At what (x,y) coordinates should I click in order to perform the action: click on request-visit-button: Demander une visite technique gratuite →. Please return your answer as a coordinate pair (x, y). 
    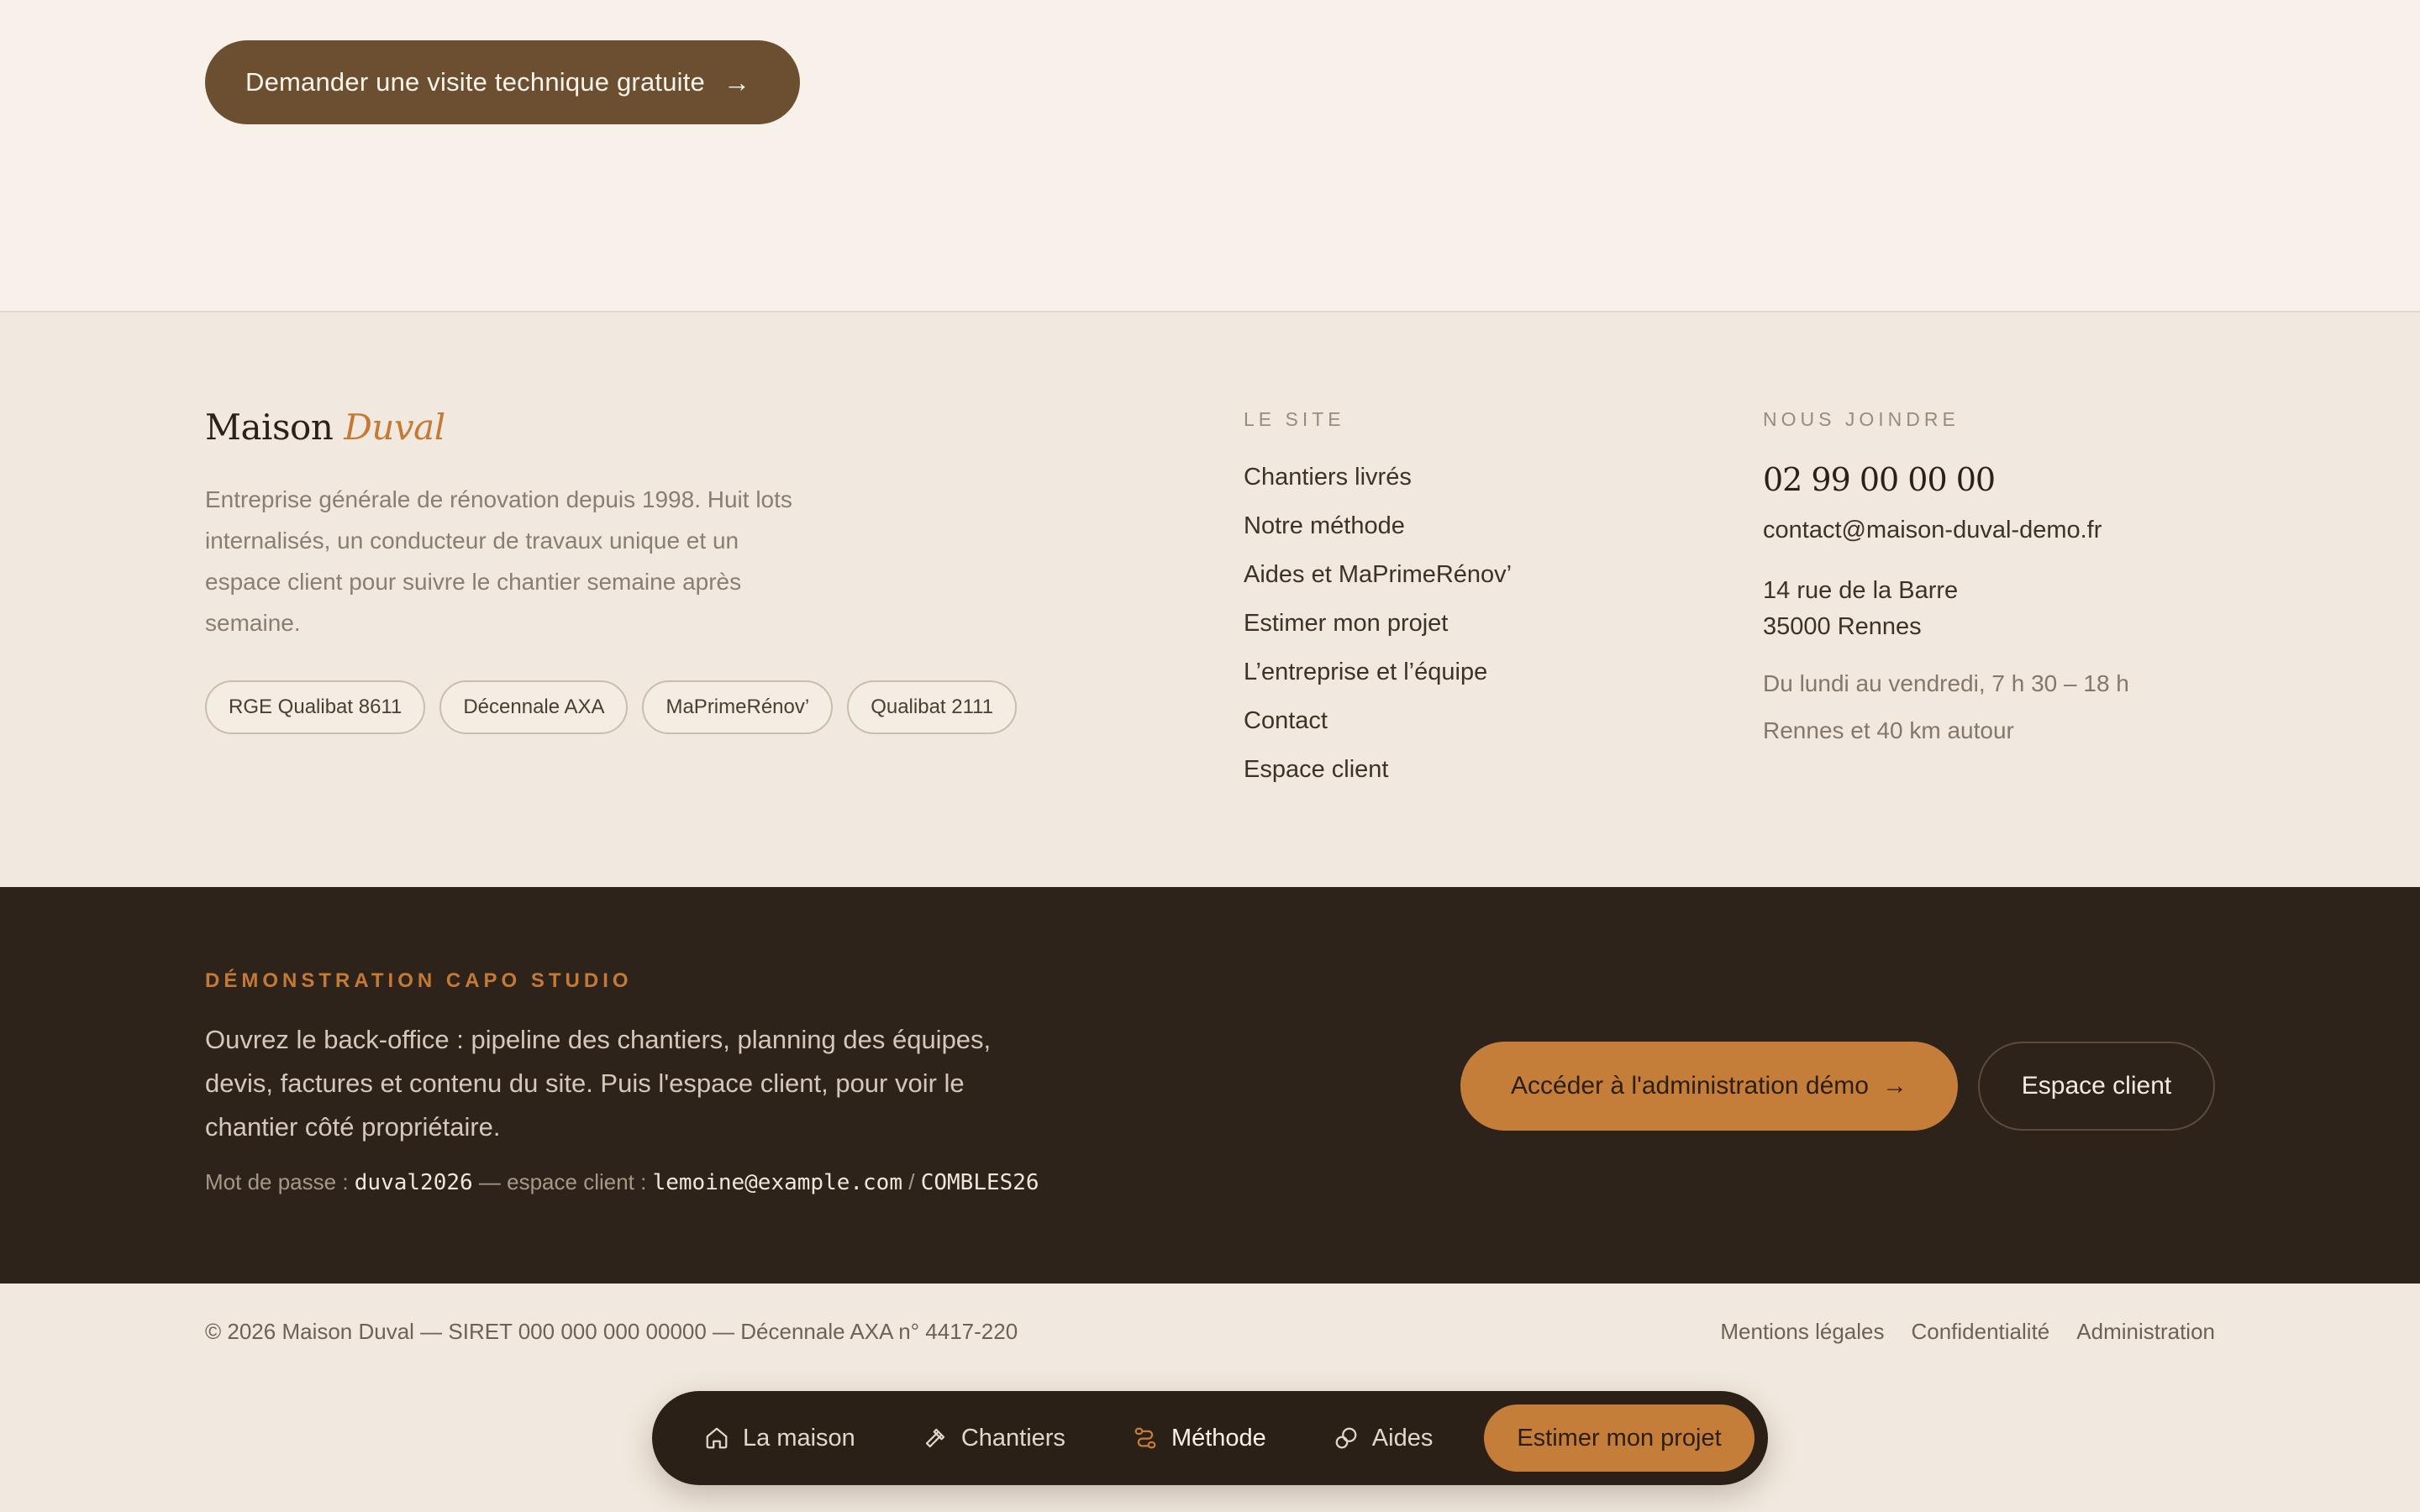
    Looking at the image, I should click on (502, 82).